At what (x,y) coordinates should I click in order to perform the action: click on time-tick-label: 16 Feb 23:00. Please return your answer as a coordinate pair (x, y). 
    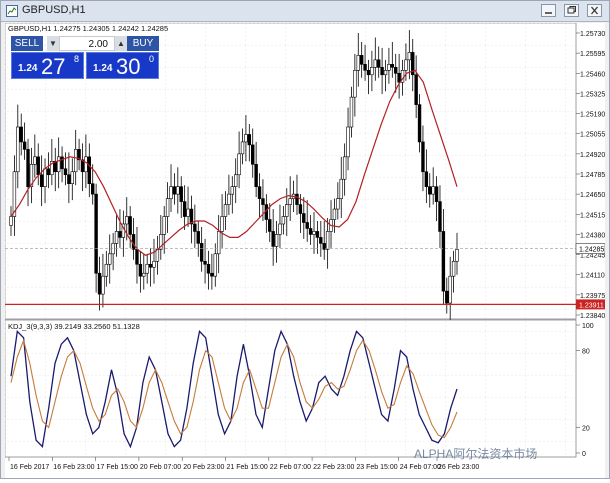
    Looking at the image, I should click on (73, 467).